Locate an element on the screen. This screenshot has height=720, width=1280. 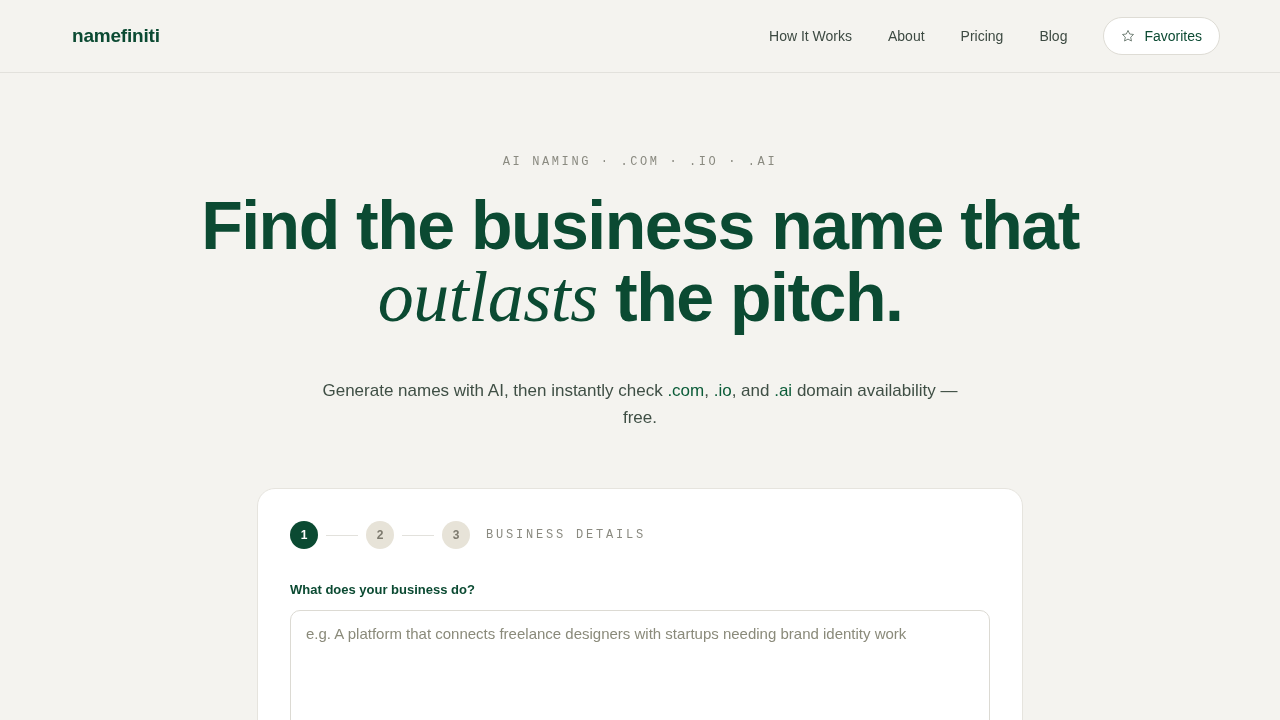
eyebrow-text: AI NAMING · .COM · .IO · .AI is located at coordinates (640, 162).